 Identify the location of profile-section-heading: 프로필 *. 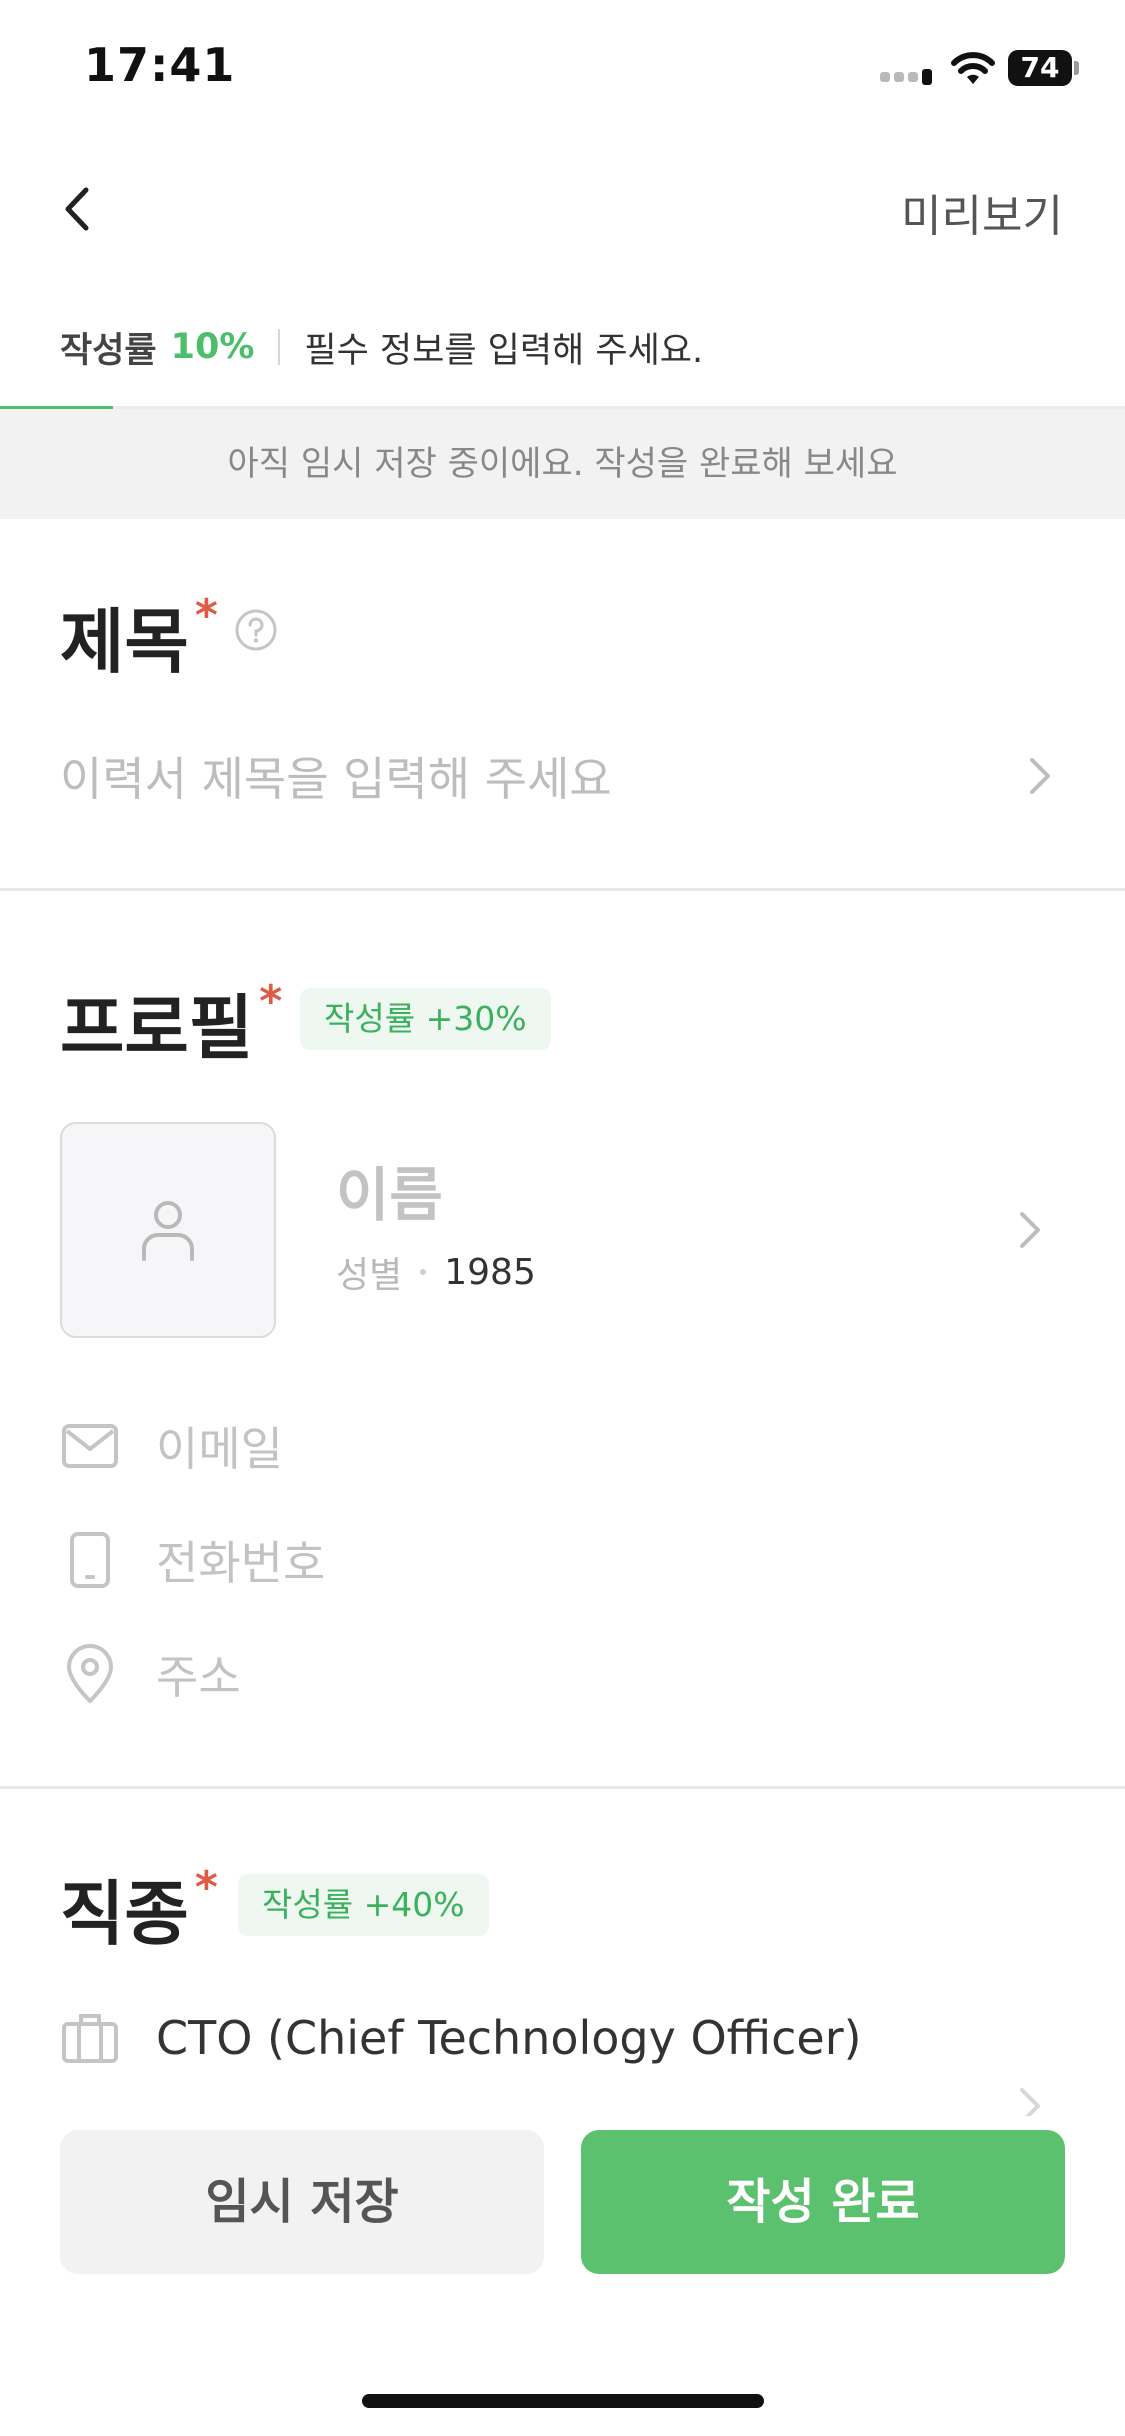
(171, 1022).